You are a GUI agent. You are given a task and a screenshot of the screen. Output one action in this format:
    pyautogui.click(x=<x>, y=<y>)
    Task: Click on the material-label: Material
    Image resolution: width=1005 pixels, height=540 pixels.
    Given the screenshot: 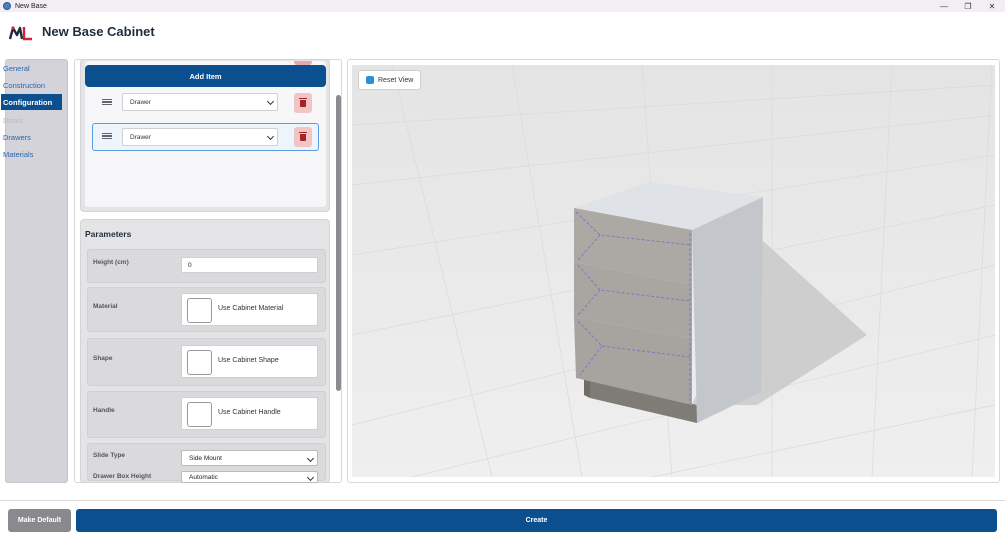 What is the action you would take?
    pyautogui.click(x=105, y=306)
    